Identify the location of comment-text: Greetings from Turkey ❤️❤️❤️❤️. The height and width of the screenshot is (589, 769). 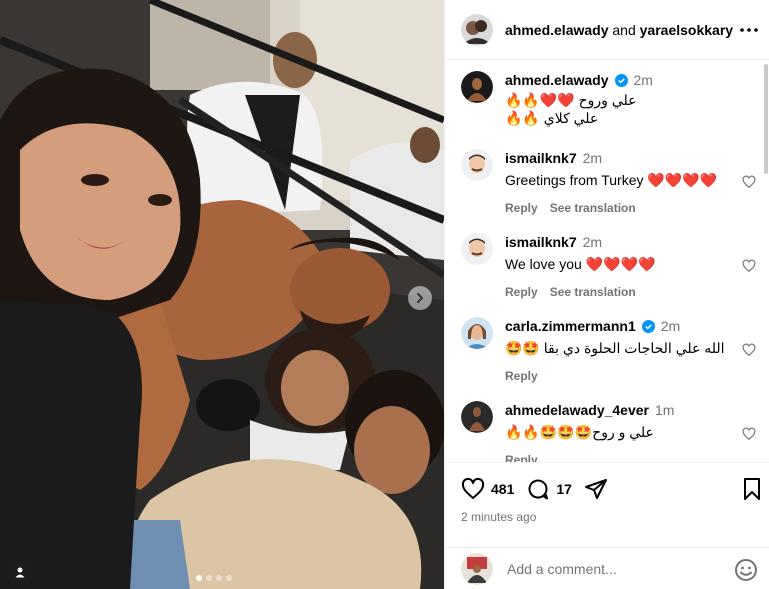
(611, 180).